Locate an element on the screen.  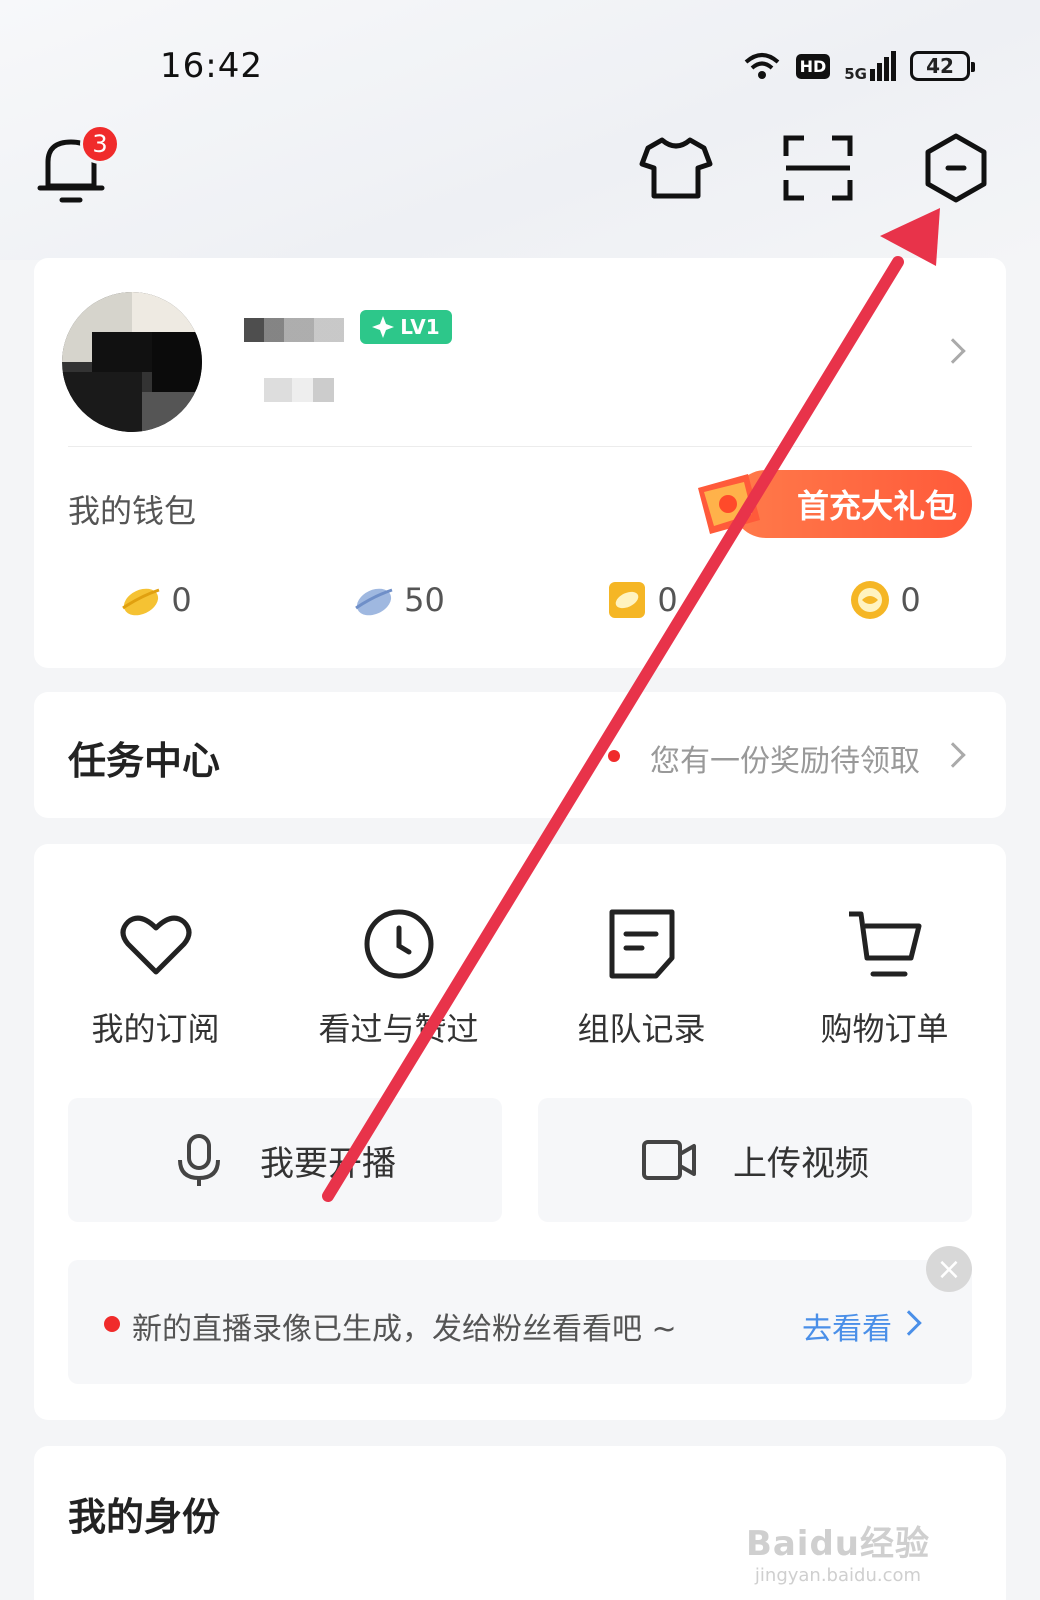
notice-text: 新的直播录像已生成，发给粉丝看看吧 ~ is located at coordinates (404, 1329).